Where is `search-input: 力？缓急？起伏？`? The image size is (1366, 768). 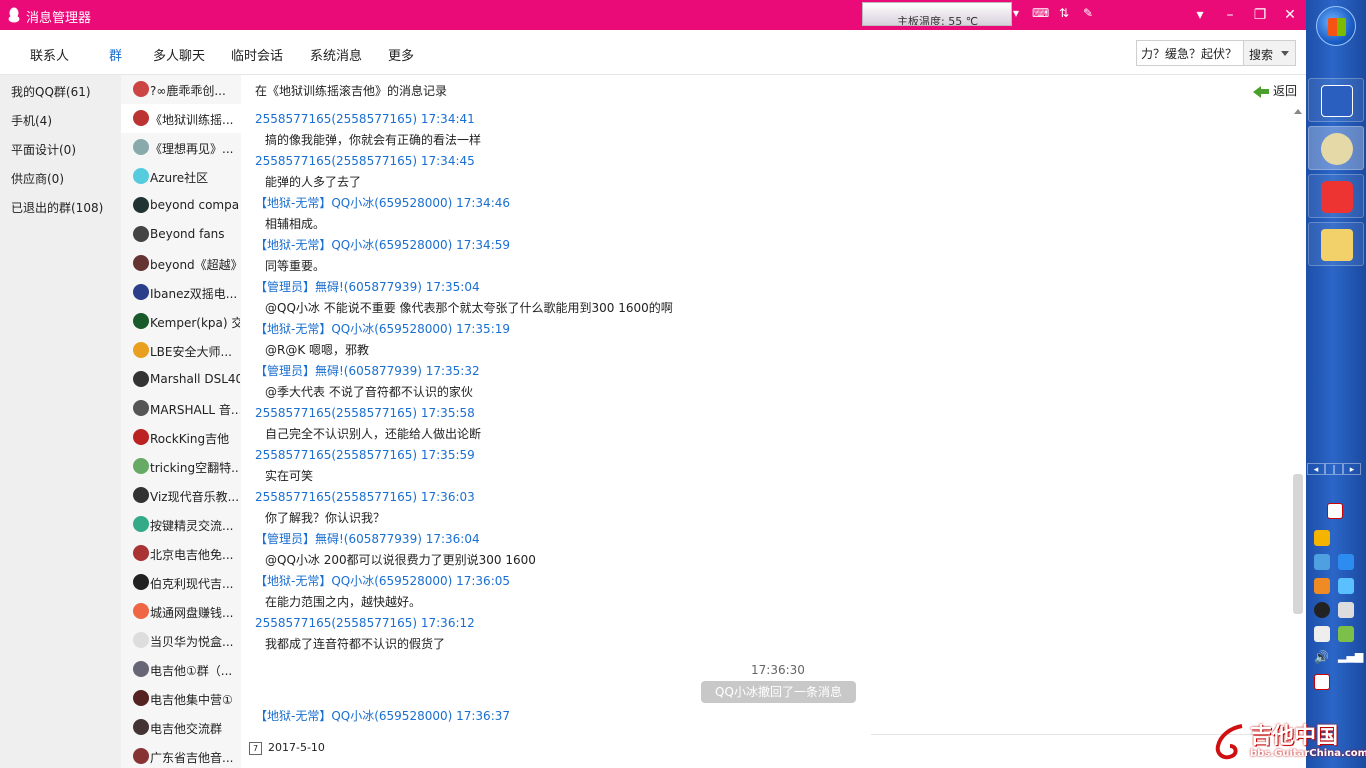
search-input: 力？缓急？起伏？ is located at coordinates (1190, 53).